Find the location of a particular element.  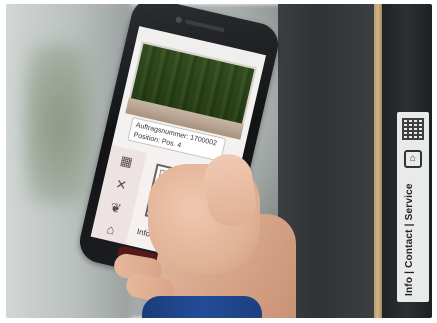

camera-icon is located at coordinates (179, 20).